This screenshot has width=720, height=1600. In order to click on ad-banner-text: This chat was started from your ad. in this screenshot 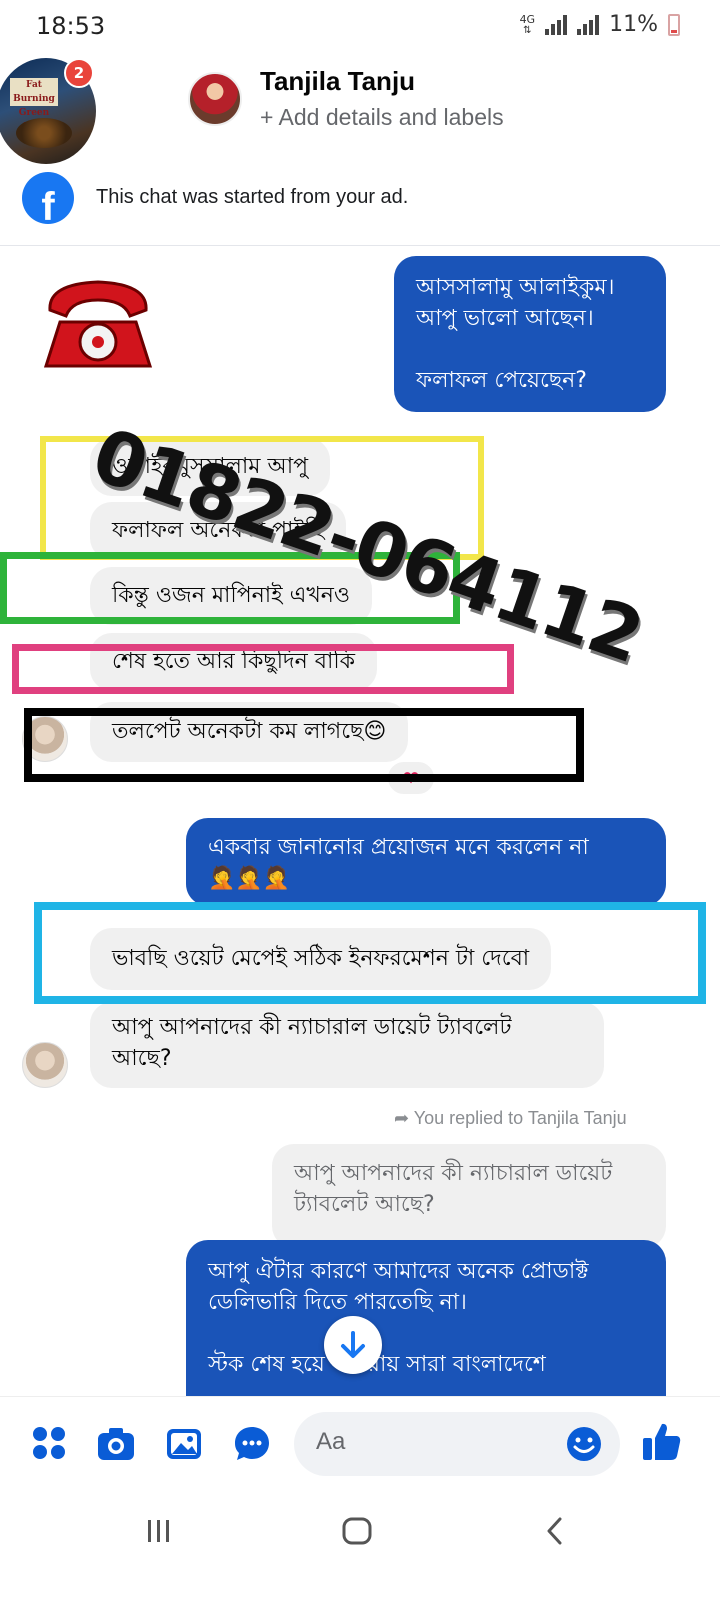, I will do `click(252, 197)`.